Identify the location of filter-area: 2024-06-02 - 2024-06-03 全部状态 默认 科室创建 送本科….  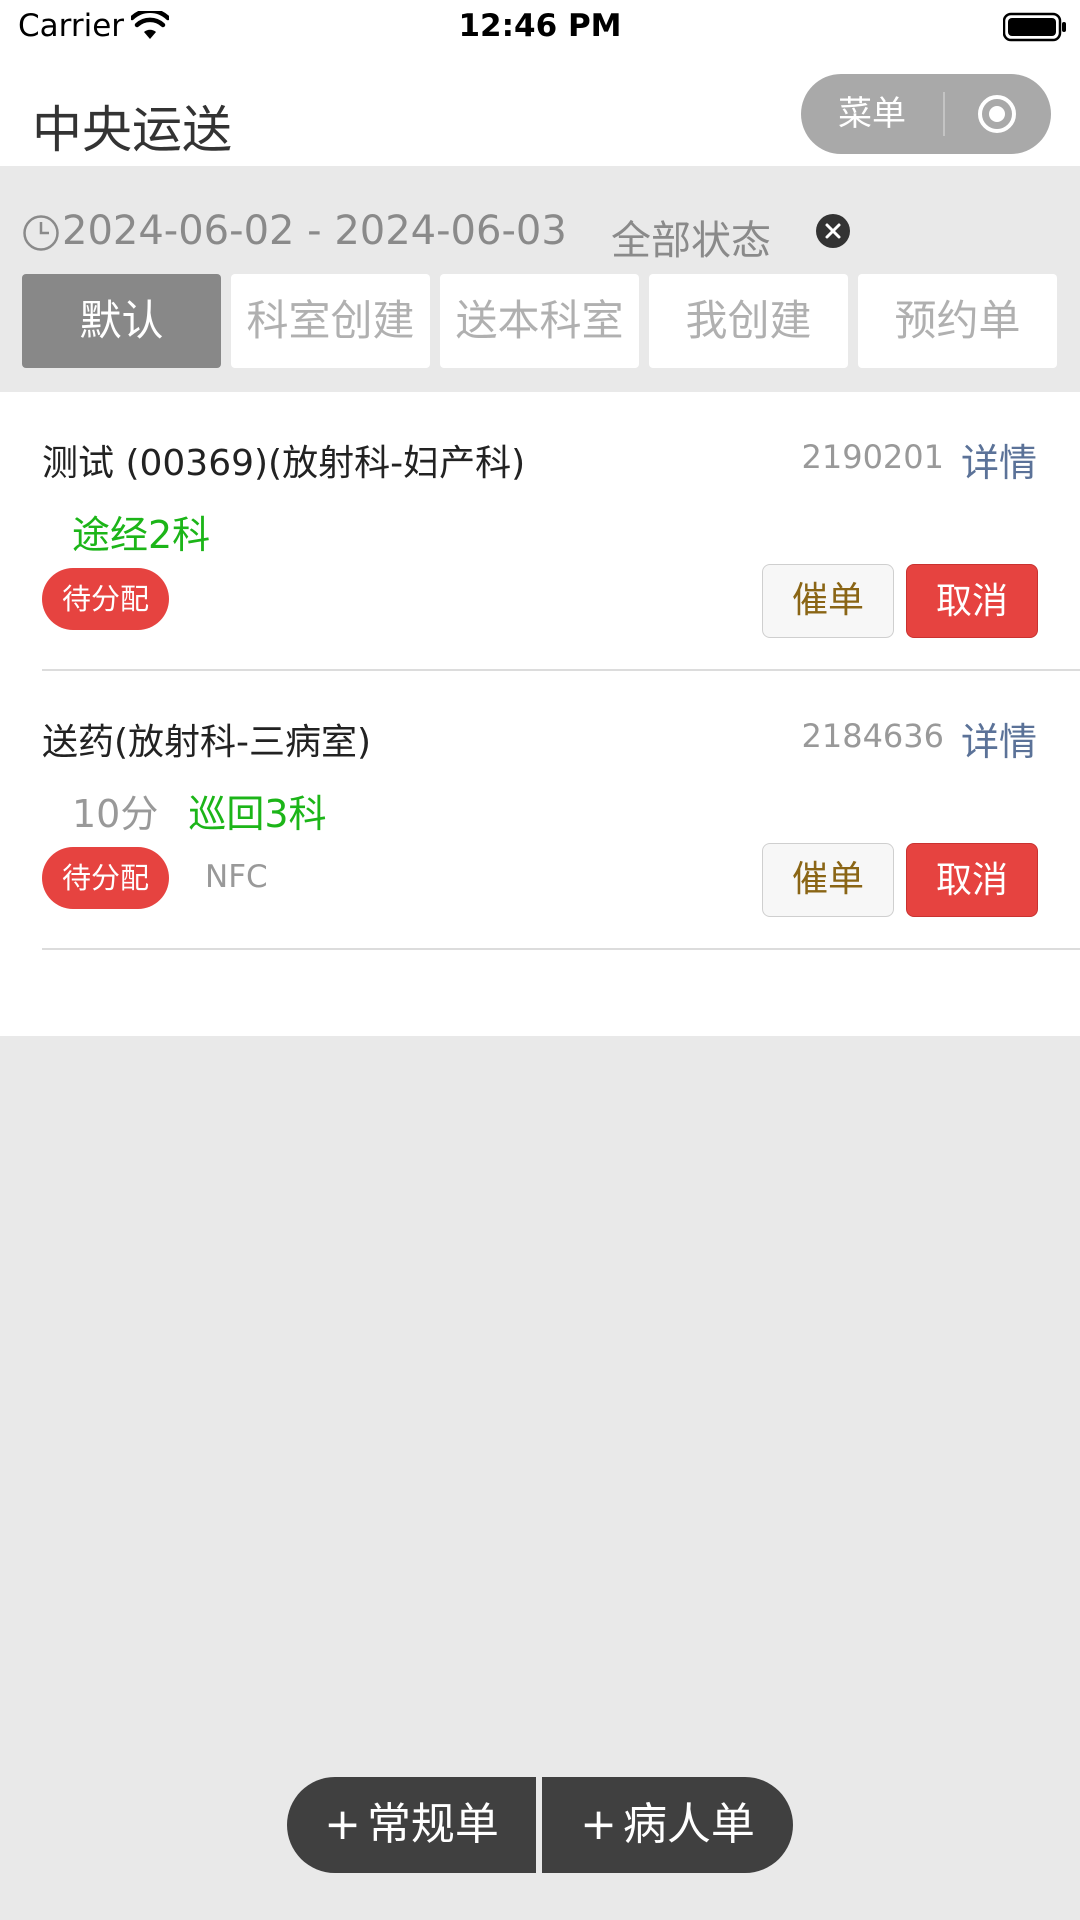
(540, 279).